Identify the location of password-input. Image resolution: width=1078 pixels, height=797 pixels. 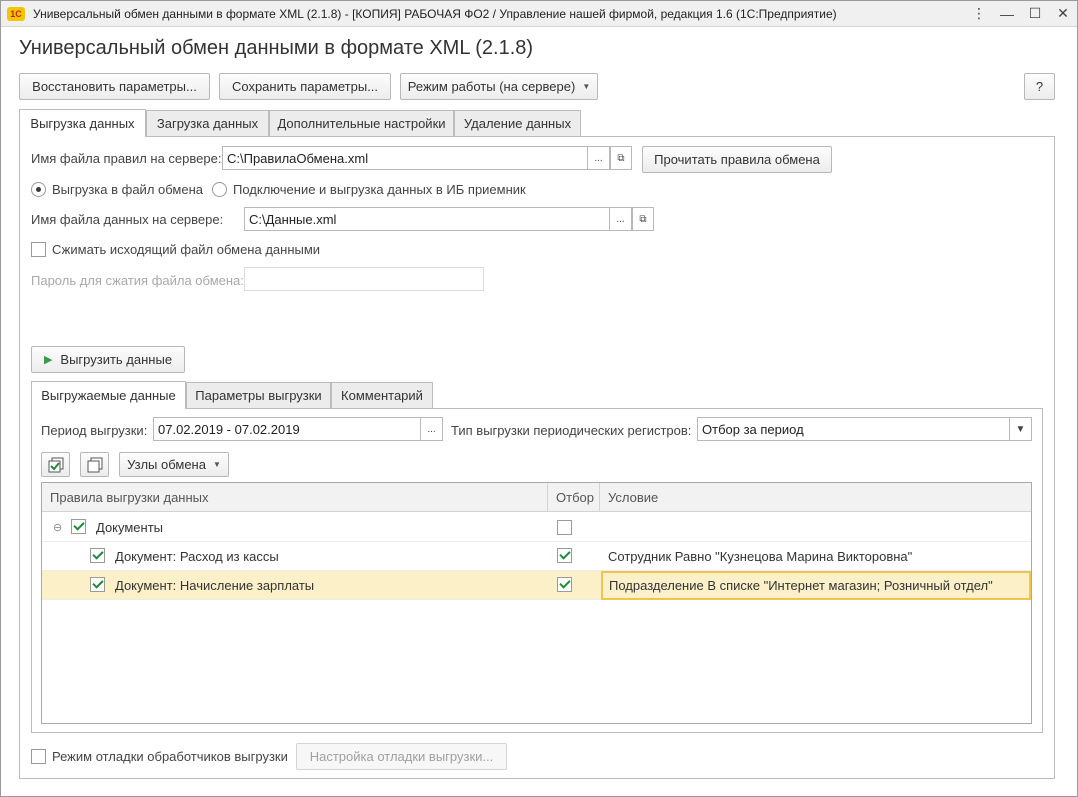
(364, 279).